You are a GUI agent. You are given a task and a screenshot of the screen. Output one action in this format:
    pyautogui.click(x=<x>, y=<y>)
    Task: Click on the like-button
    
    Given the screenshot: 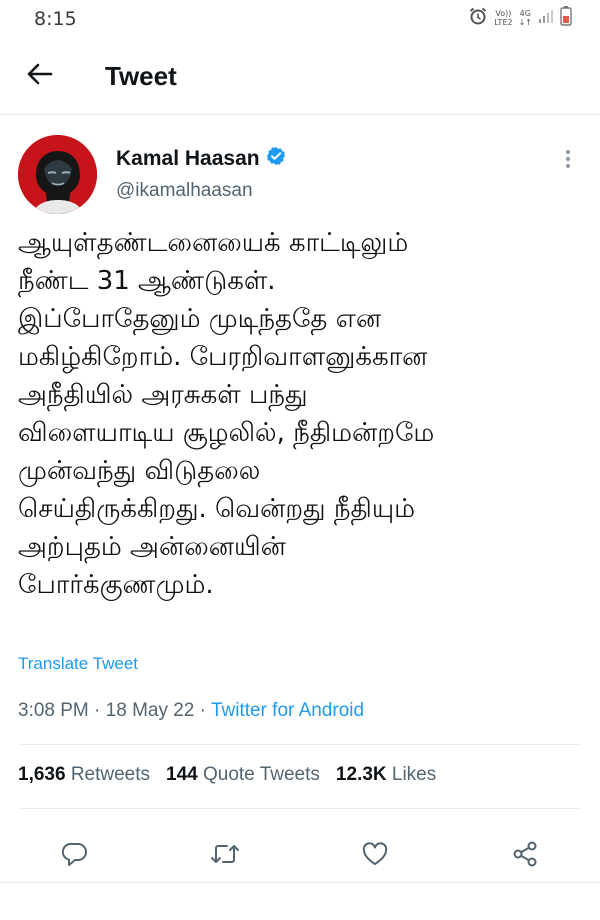 What is the action you would take?
    pyautogui.click(x=375, y=856)
    